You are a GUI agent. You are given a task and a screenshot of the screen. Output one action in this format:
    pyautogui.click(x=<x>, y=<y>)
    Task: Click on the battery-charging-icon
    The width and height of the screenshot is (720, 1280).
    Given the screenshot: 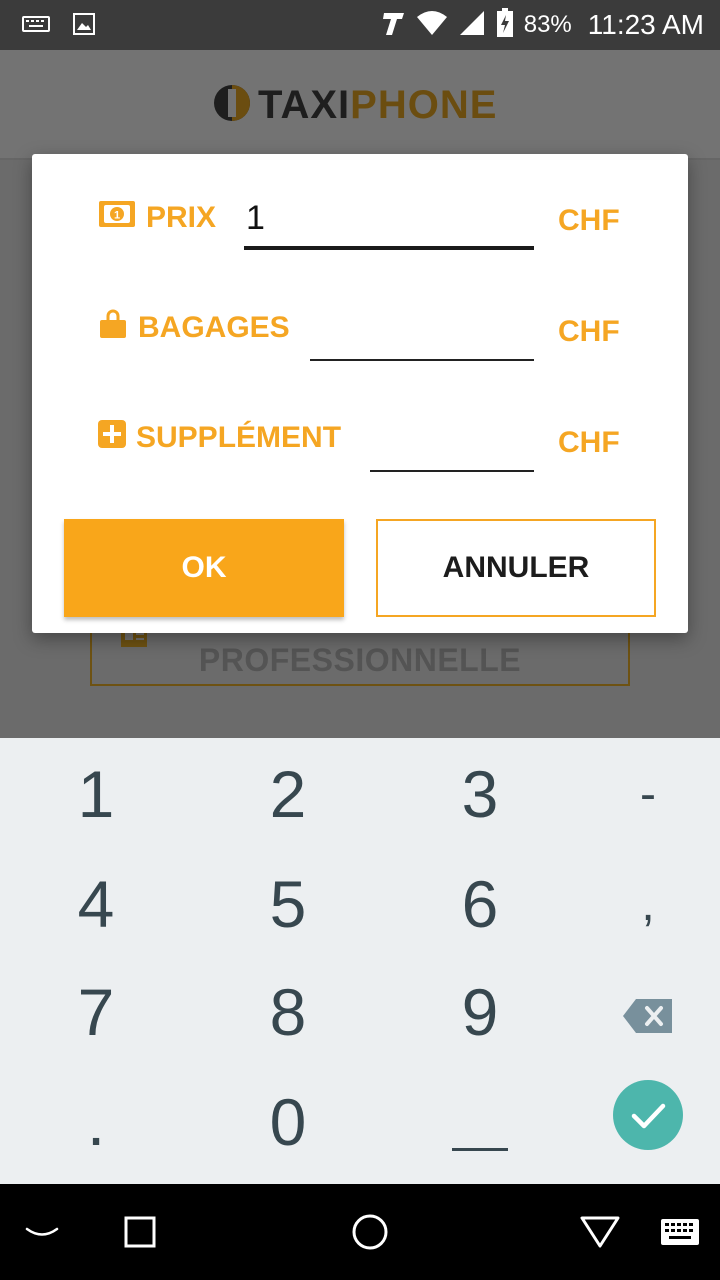 What is the action you would take?
    pyautogui.click(x=505, y=25)
    